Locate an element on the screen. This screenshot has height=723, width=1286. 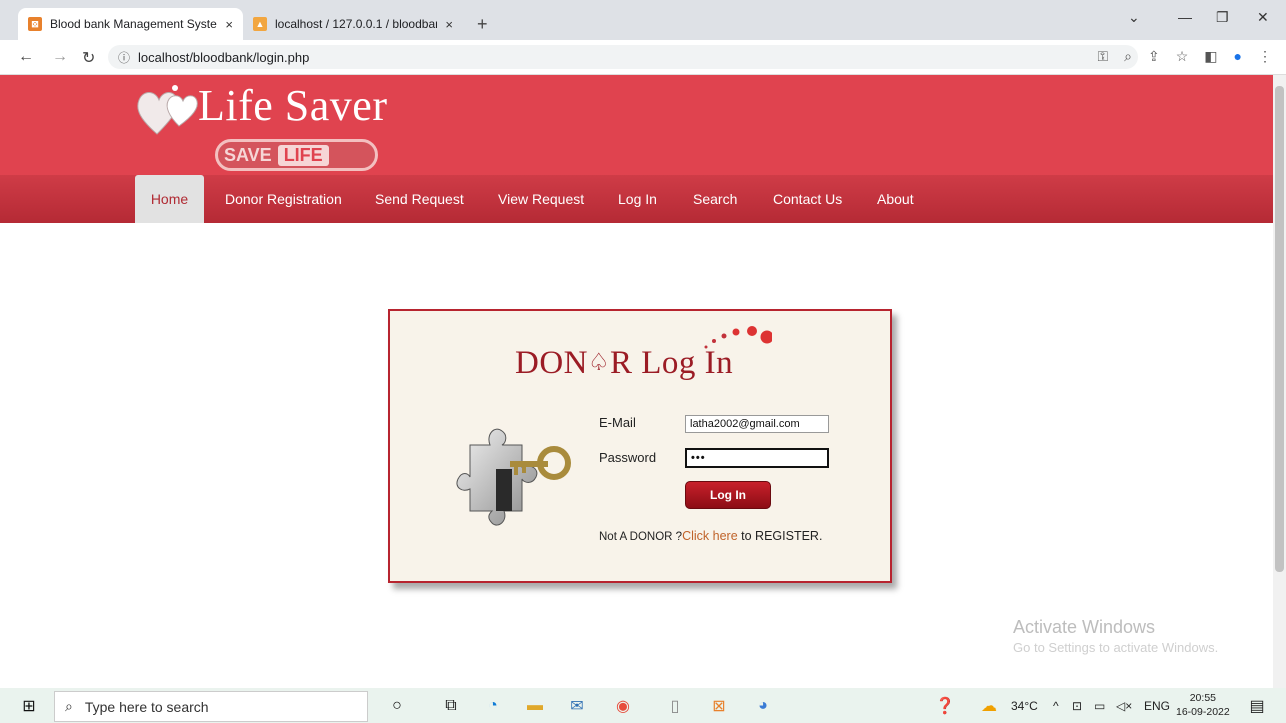
email-field: latha2002@gmail.com is located at coordinates (757, 424).